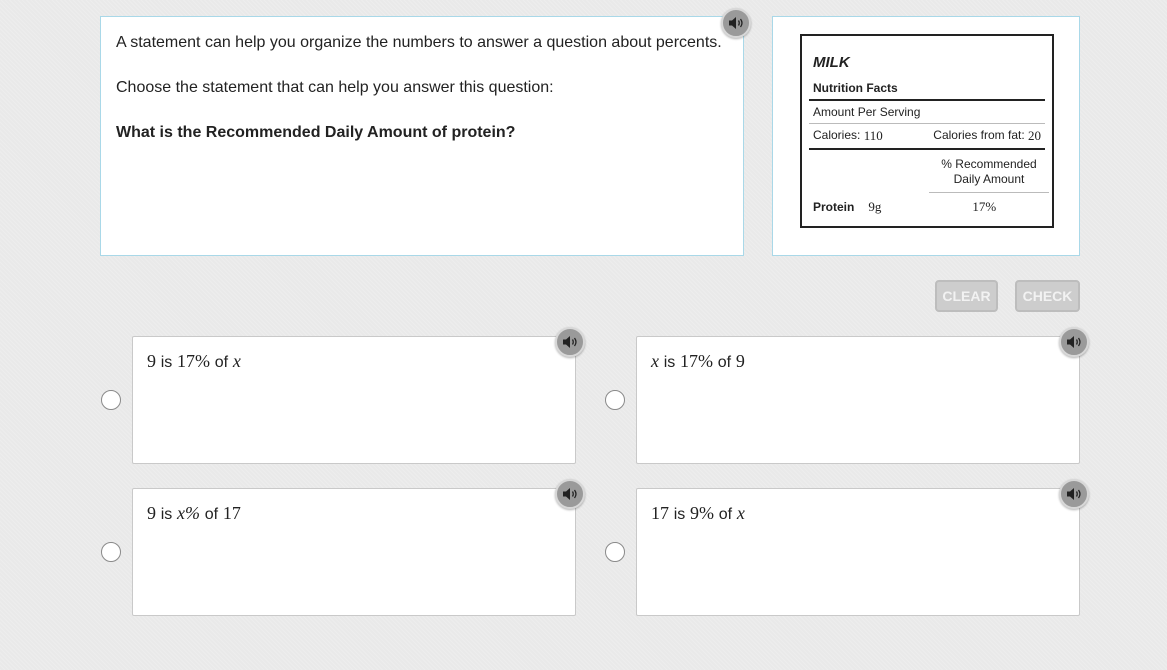 The height and width of the screenshot is (670, 1167). I want to click on clear-button: CLEAR, so click(966, 296).